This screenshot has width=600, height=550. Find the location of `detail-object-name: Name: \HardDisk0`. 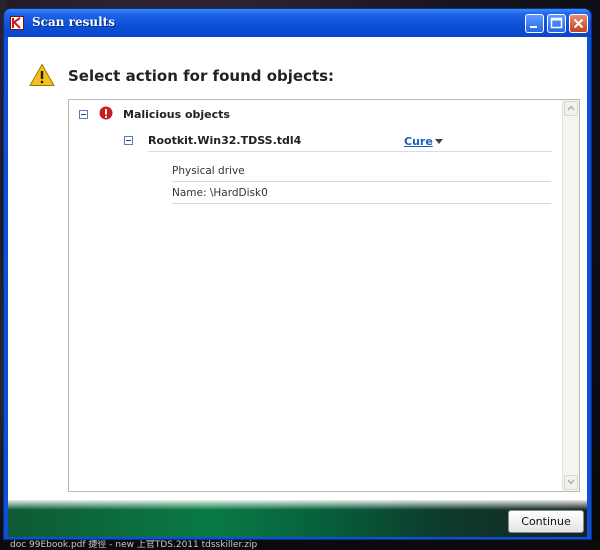

detail-object-name: Name: \HardDisk0 is located at coordinates (220, 193).